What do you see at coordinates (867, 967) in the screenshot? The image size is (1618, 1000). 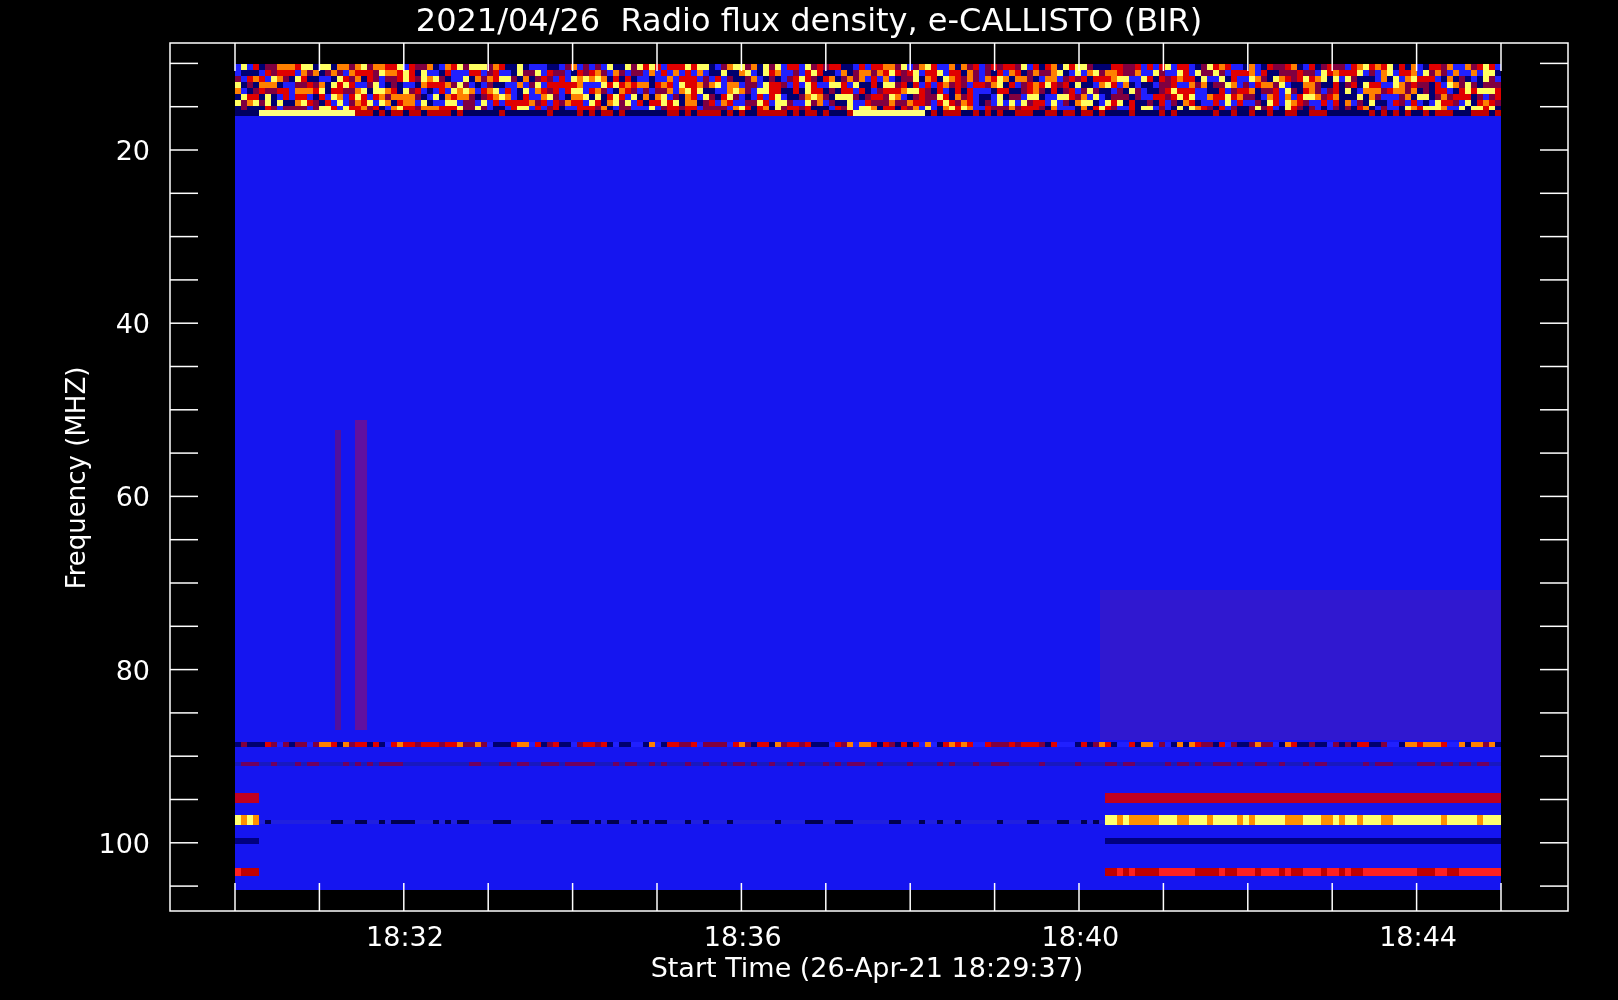 I see `x-axis-label: Start Time (26-Apr-21 18:29:37)` at bounding box center [867, 967].